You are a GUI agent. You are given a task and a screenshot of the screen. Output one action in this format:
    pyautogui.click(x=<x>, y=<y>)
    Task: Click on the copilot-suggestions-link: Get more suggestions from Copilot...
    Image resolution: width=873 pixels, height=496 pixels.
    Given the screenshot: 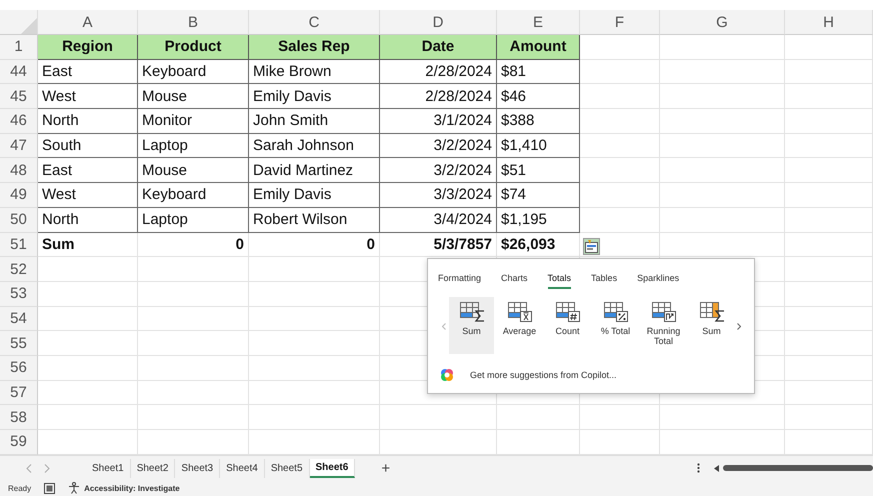 What is the action you would take?
    pyautogui.click(x=543, y=375)
    